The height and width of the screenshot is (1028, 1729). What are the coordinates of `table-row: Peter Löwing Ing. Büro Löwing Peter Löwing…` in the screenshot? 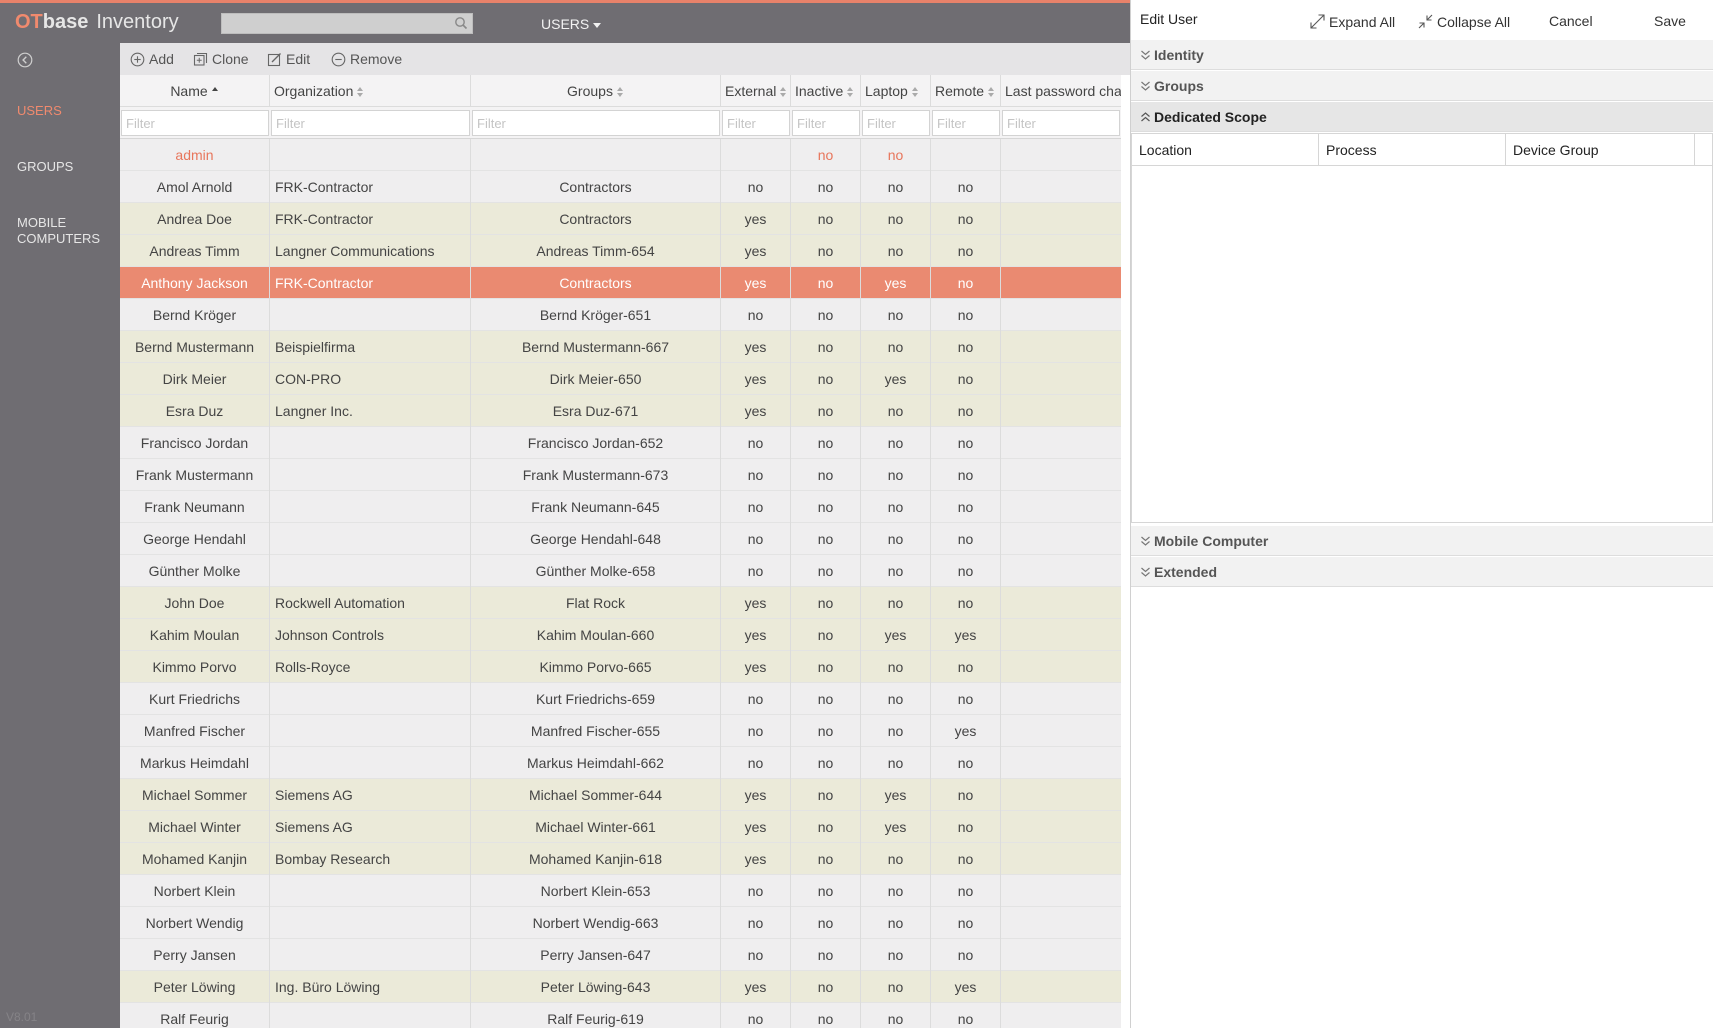 It's located at (620, 987).